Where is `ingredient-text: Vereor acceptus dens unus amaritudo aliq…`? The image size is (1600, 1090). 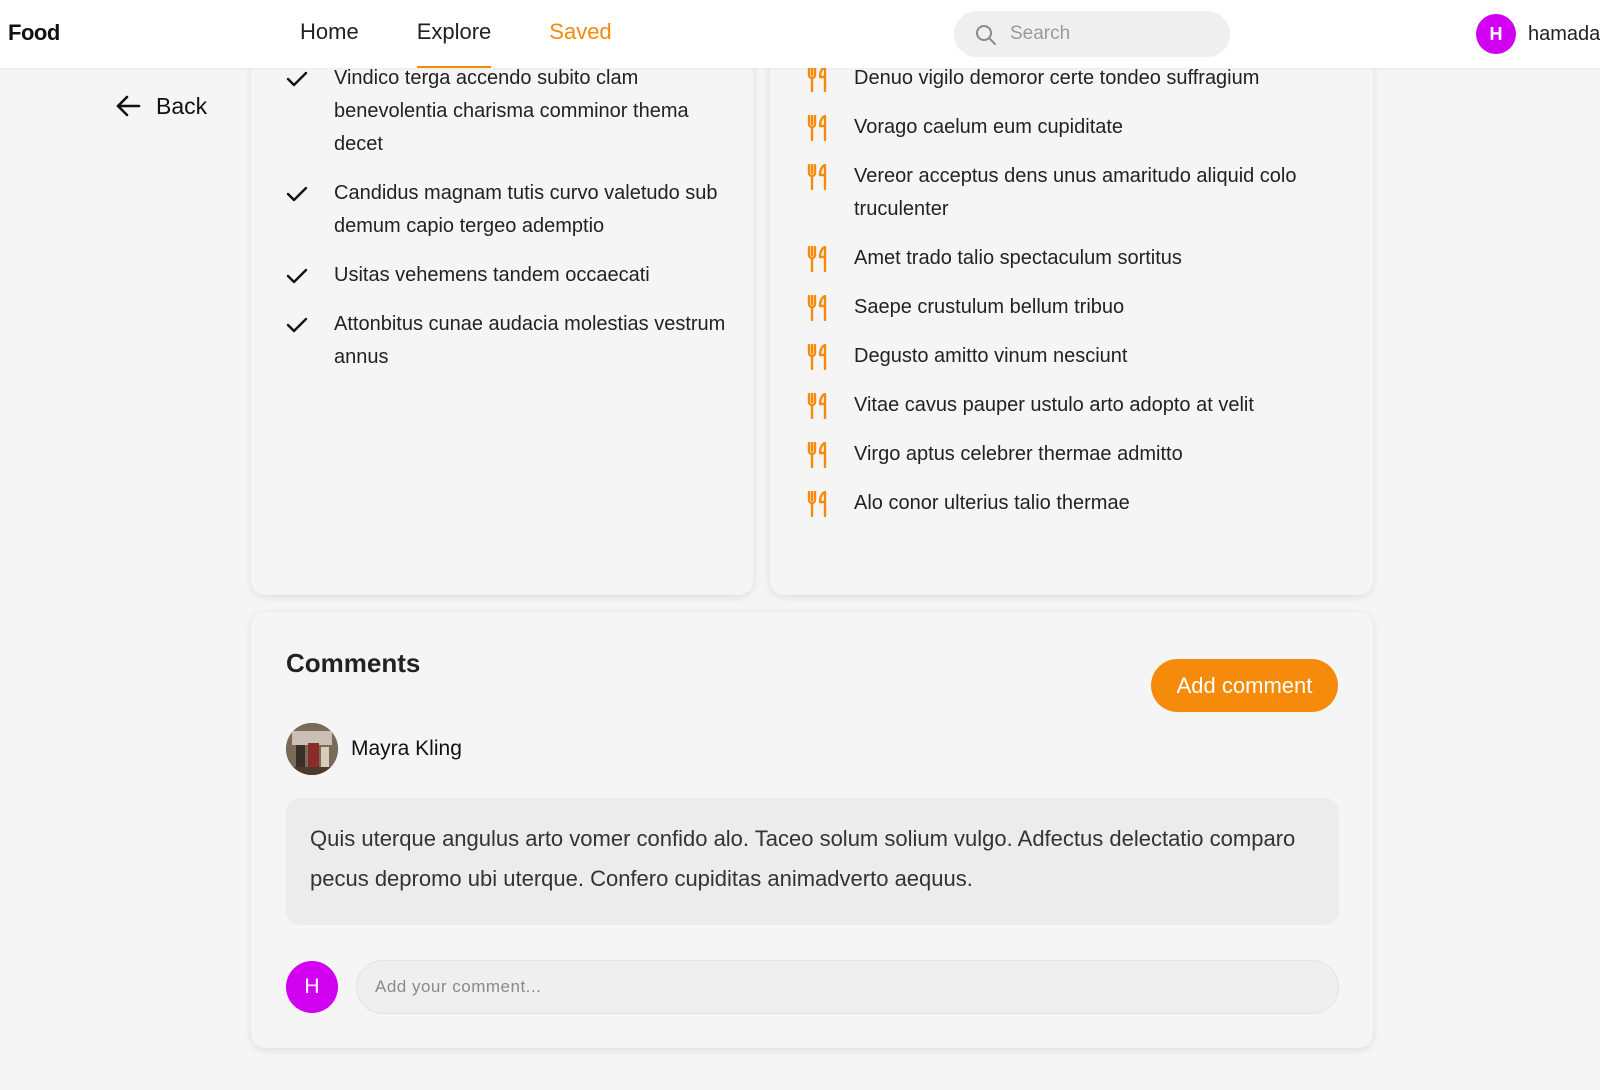
ingredient-text: Vereor acceptus dens unus amaritudo aliq… is located at coordinates (1075, 192).